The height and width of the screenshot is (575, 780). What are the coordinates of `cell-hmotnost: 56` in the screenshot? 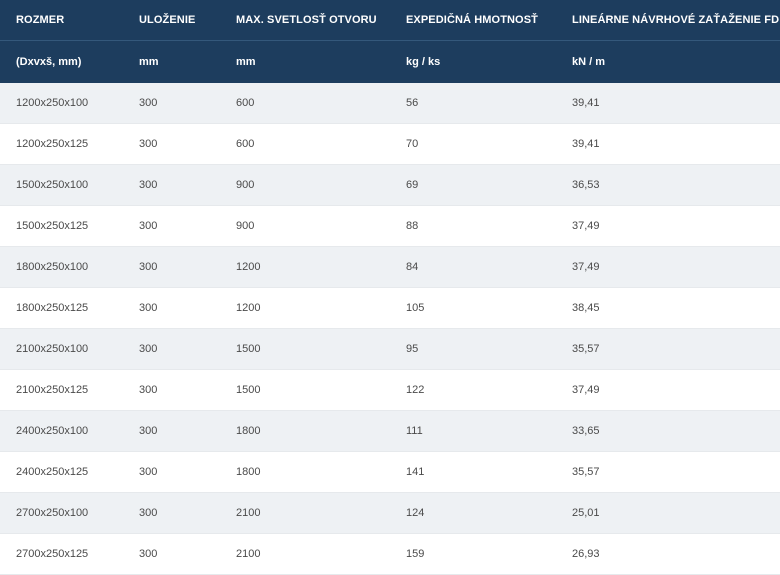 It's located at (473, 103).